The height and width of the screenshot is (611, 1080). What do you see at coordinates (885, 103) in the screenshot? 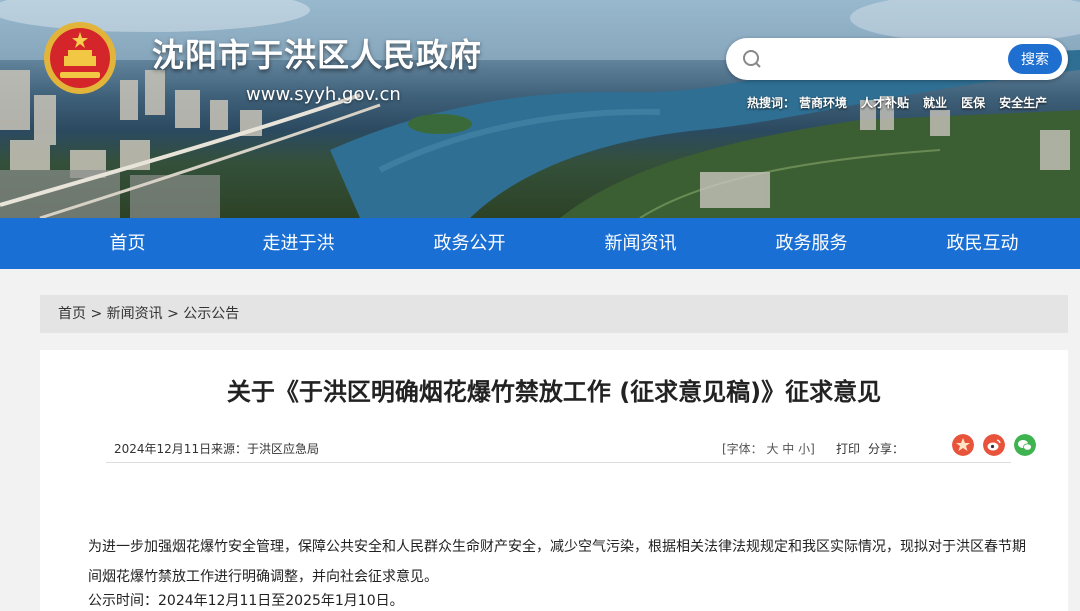
I see `hot-word-rencai: 人才补贴` at bounding box center [885, 103].